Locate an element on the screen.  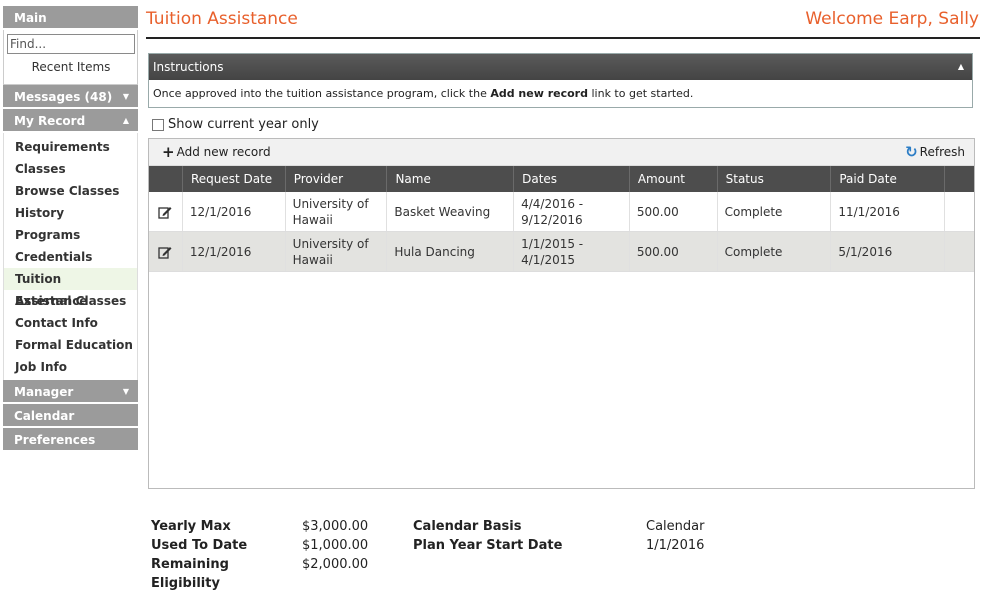
show-current-year-checkbox is located at coordinates (158, 124).